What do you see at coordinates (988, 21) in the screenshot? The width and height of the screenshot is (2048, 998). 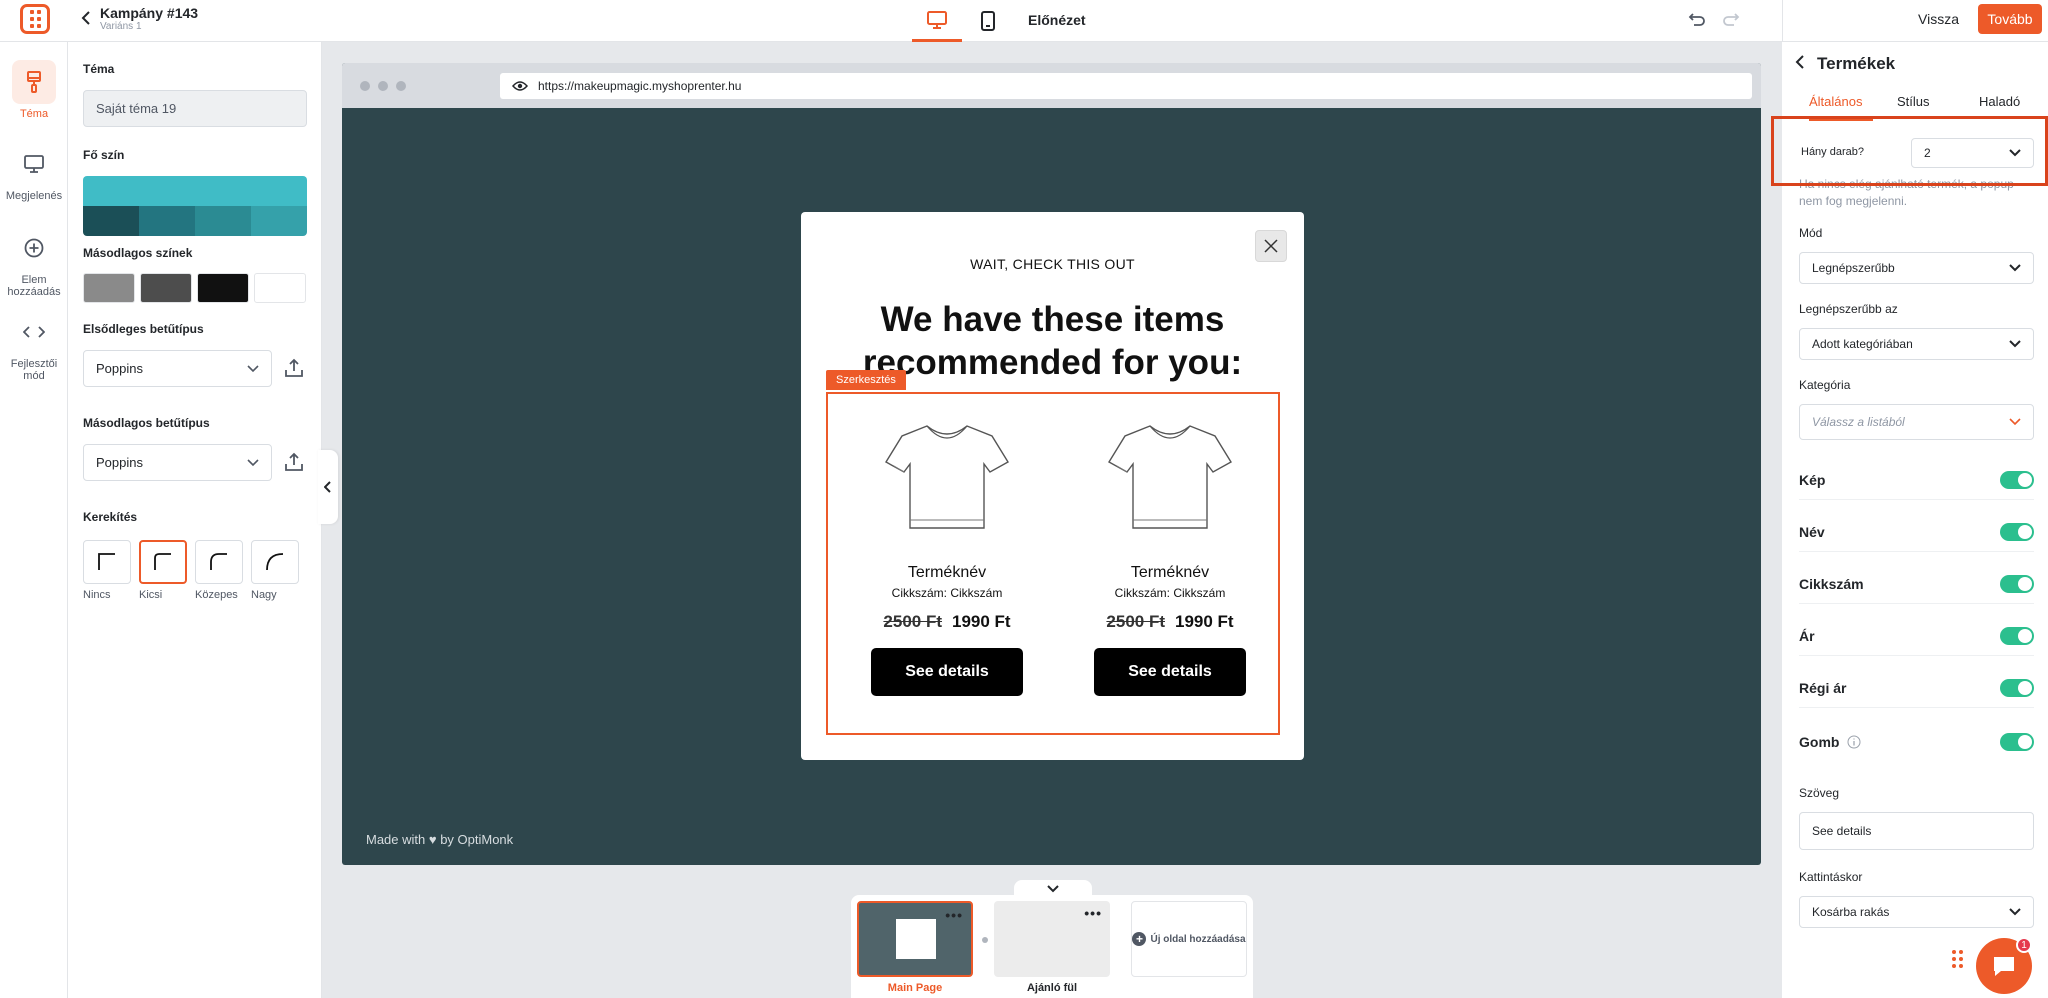 I see `mobile-view-button` at bounding box center [988, 21].